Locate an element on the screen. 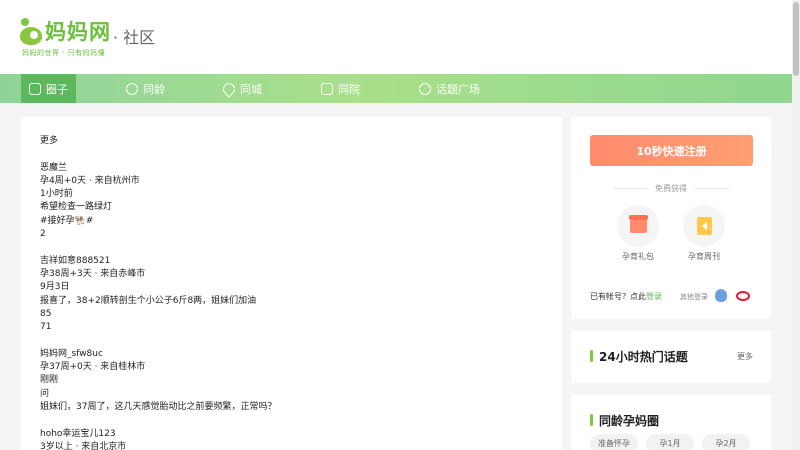  post-count: 2 is located at coordinates (43, 234).